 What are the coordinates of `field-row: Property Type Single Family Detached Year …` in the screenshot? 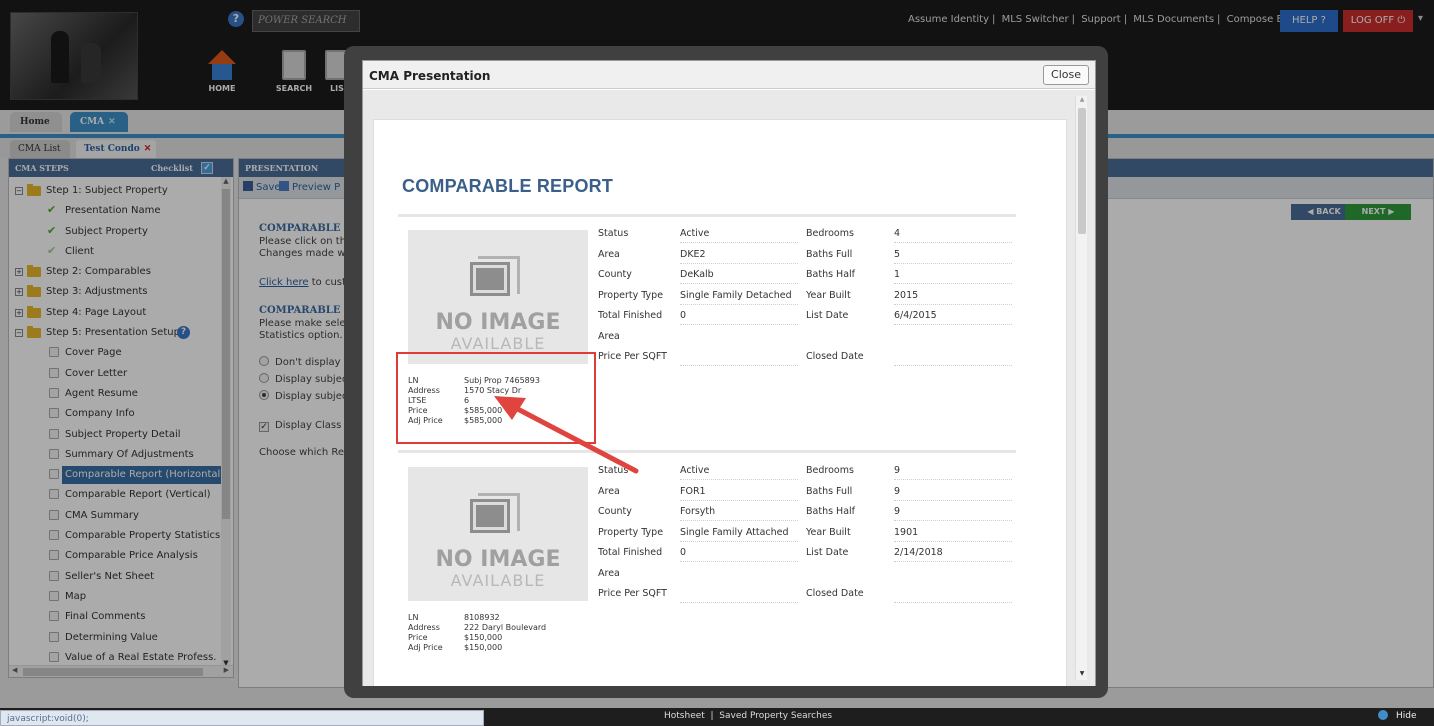 It's located at (808, 296).